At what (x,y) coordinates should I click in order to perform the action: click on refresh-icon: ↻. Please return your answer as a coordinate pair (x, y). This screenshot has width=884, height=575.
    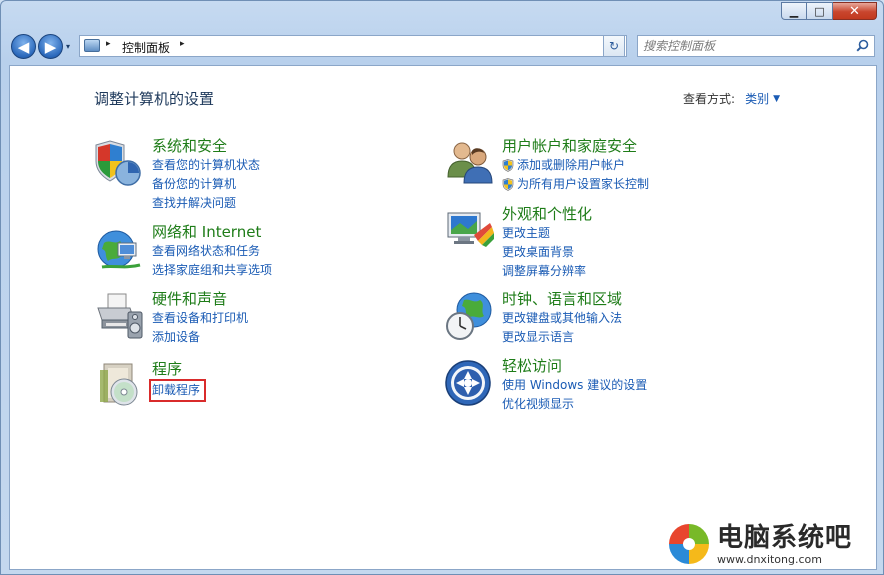
    Looking at the image, I should click on (614, 46).